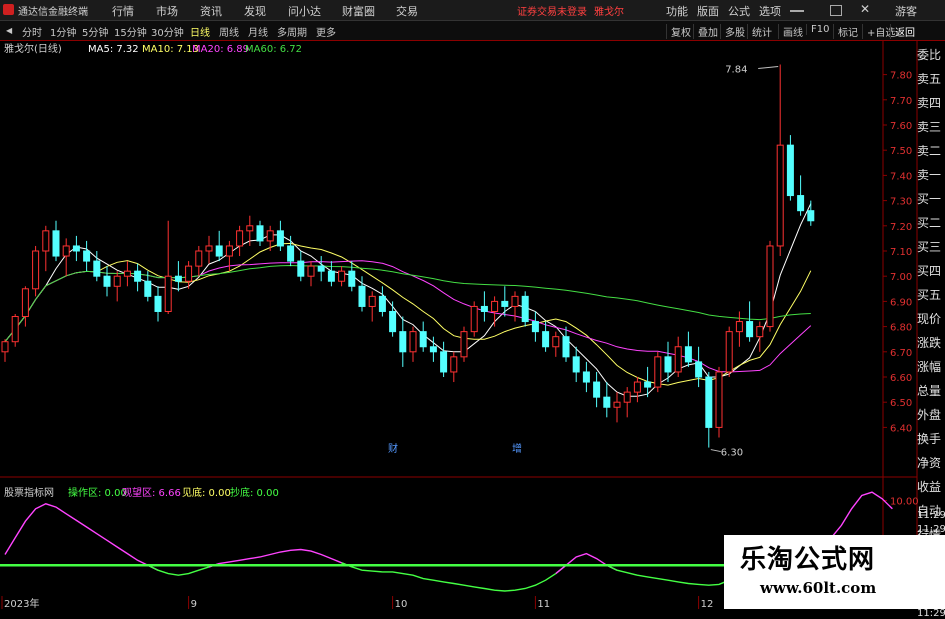  What do you see at coordinates (678, 31) in the screenshot?
I see `toolbar-button: 复权` at bounding box center [678, 31].